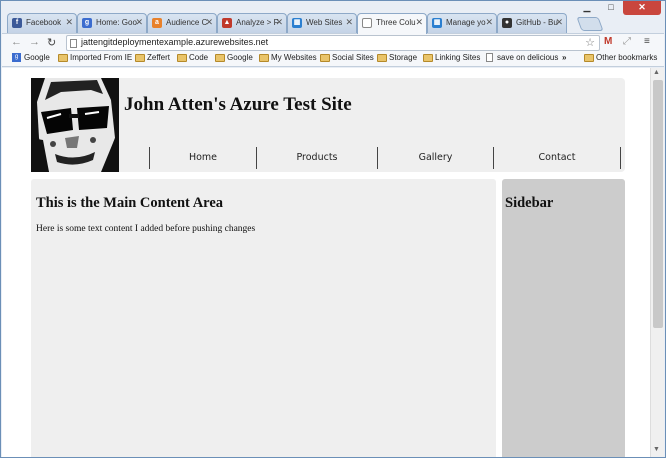 This screenshot has width=666, height=458. What do you see at coordinates (435, 158) in the screenshot?
I see `nav-gallery: Gallery` at bounding box center [435, 158].